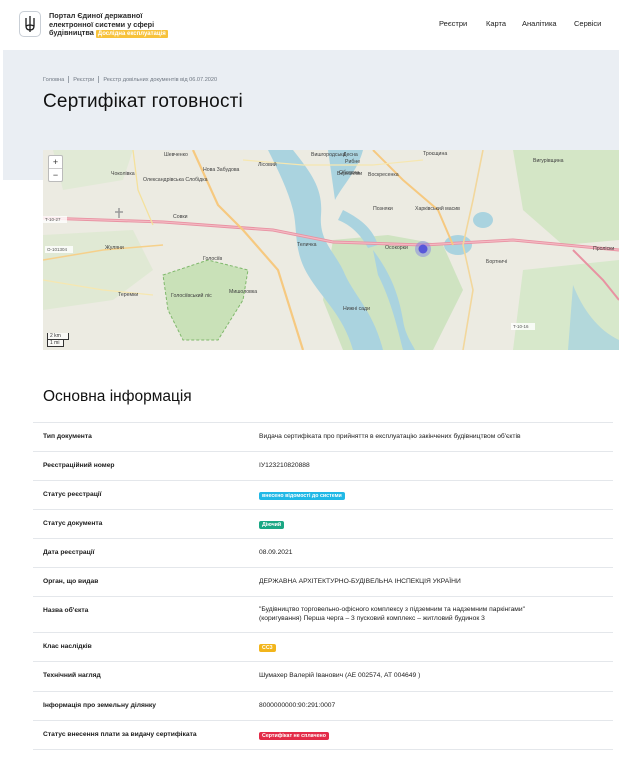 The width and height of the screenshot is (619, 766). What do you see at coordinates (323, 465) in the screenshot?
I see `table-row: Реєстраційний номер ІУ123210820888` at bounding box center [323, 465].